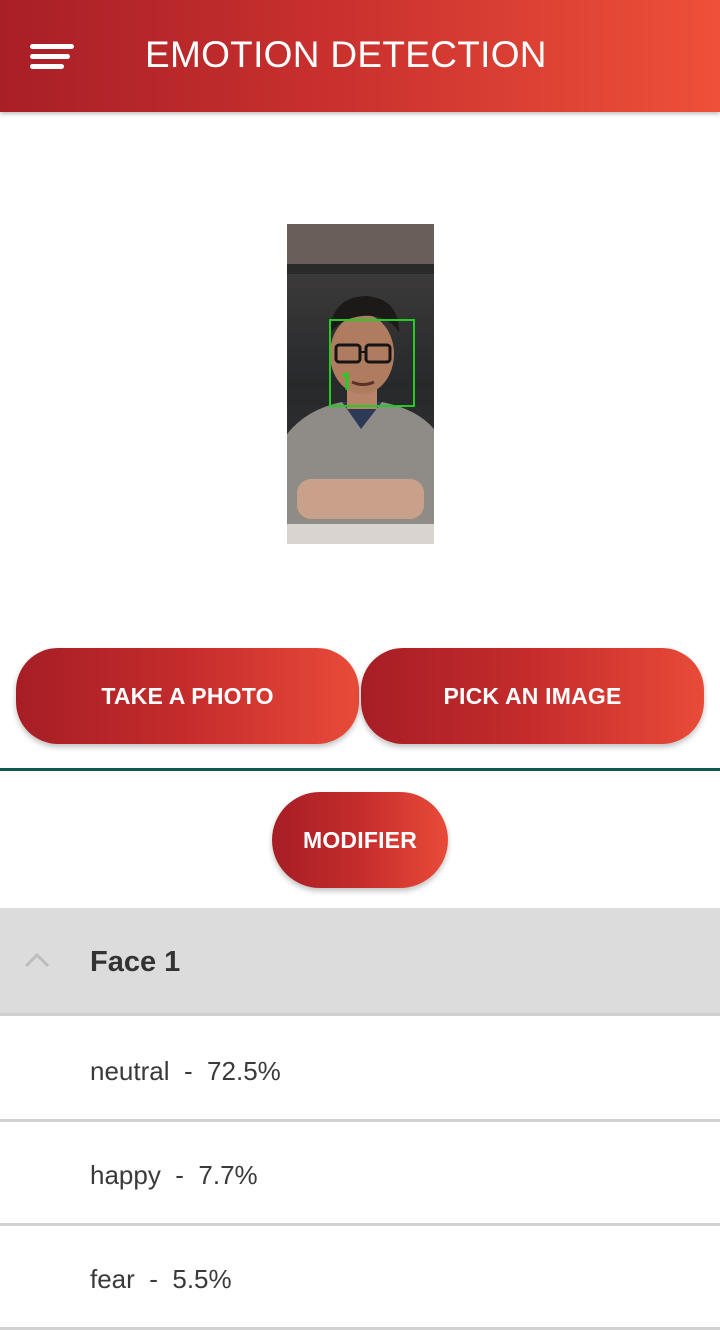 The height and width of the screenshot is (1330, 720). I want to click on emotion-text: neutral - 72.5%, so click(185, 1071).